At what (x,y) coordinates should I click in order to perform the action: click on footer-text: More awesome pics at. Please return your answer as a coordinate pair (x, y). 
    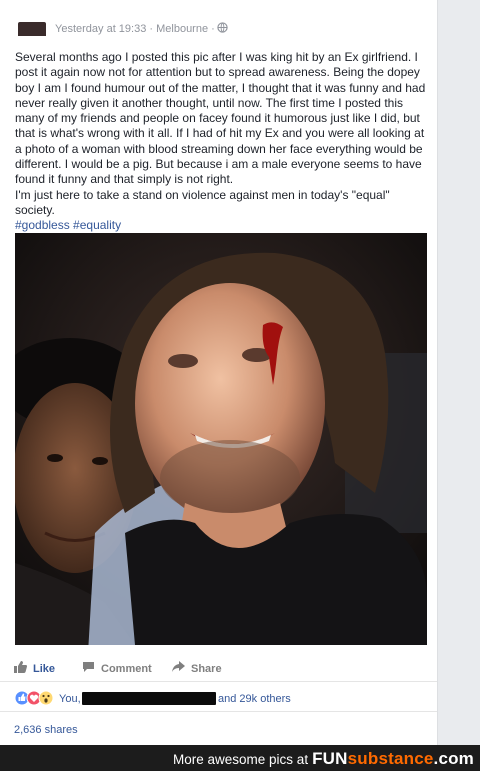
    Looking at the image, I should click on (241, 759).